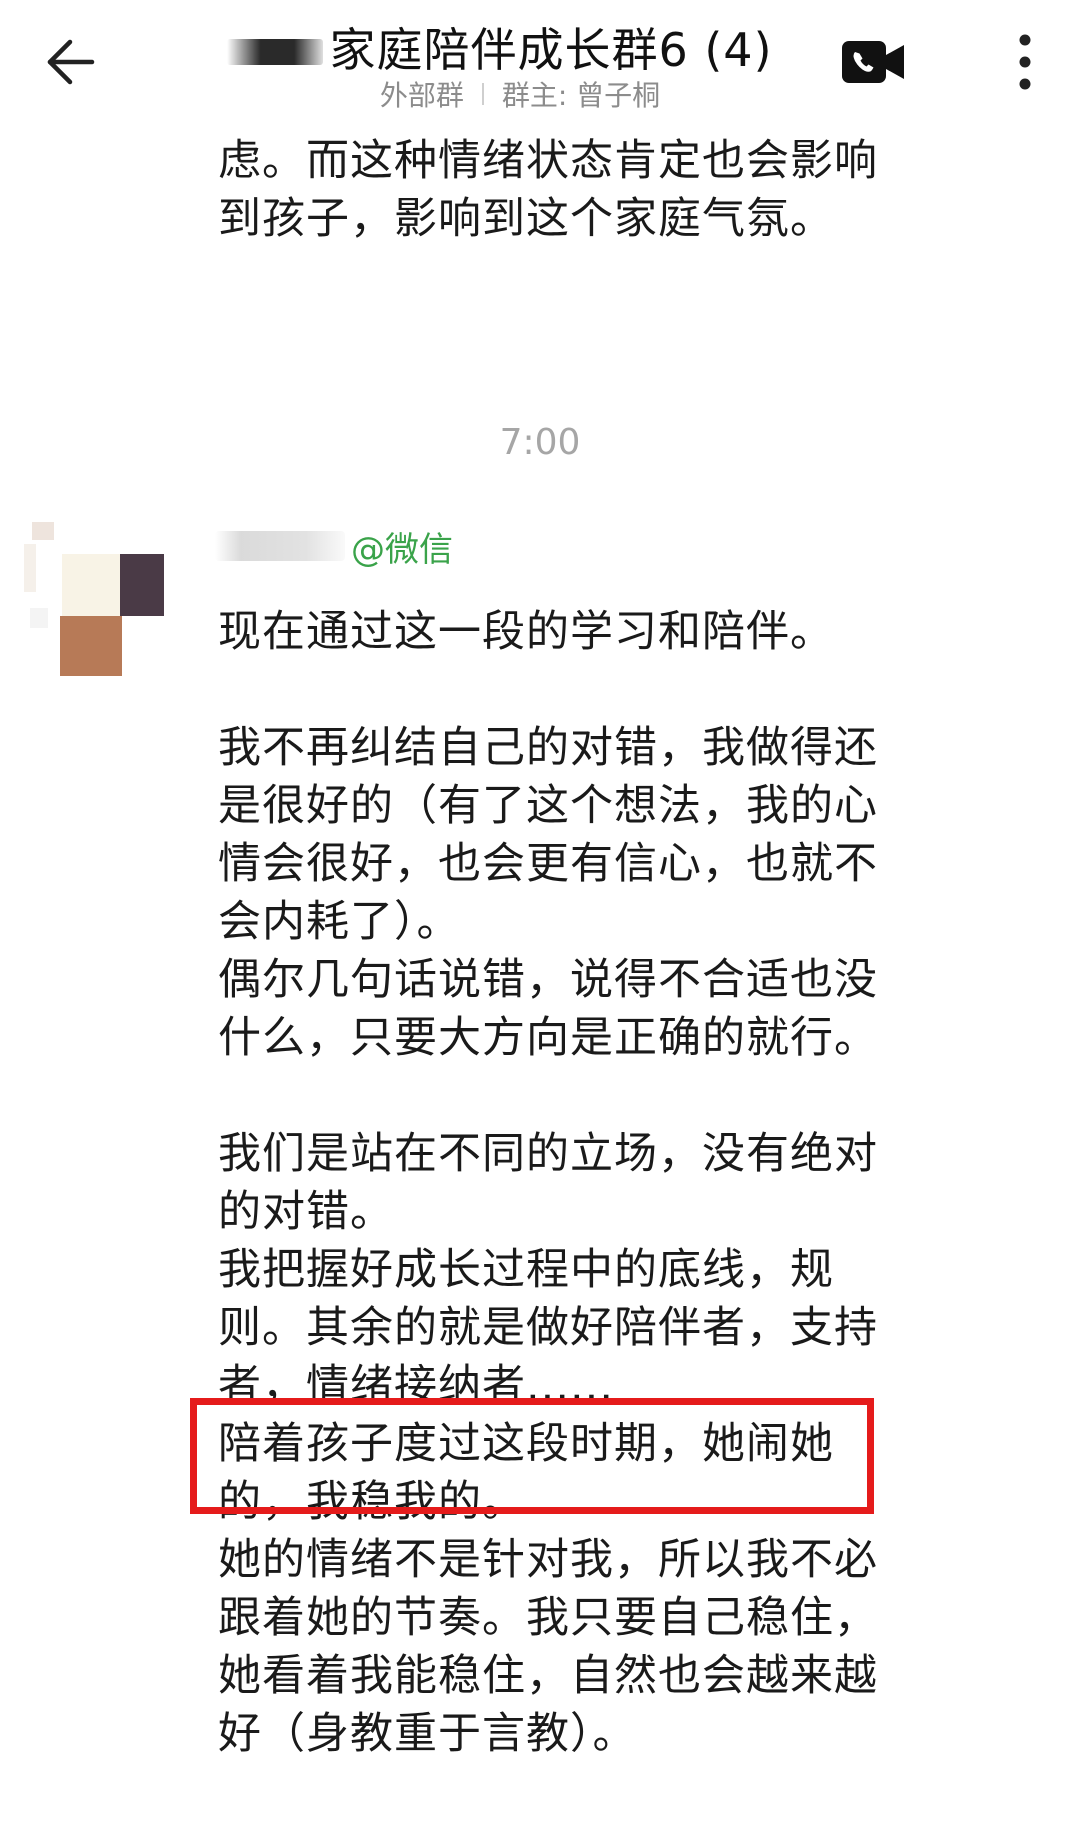  What do you see at coordinates (548, 190) in the screenshot?
I see `previous-message-text: 虑。而这种情绪状态肯定也会影响到孩子，影响到这个家庭气氛。` at bounding box center [548, 190].